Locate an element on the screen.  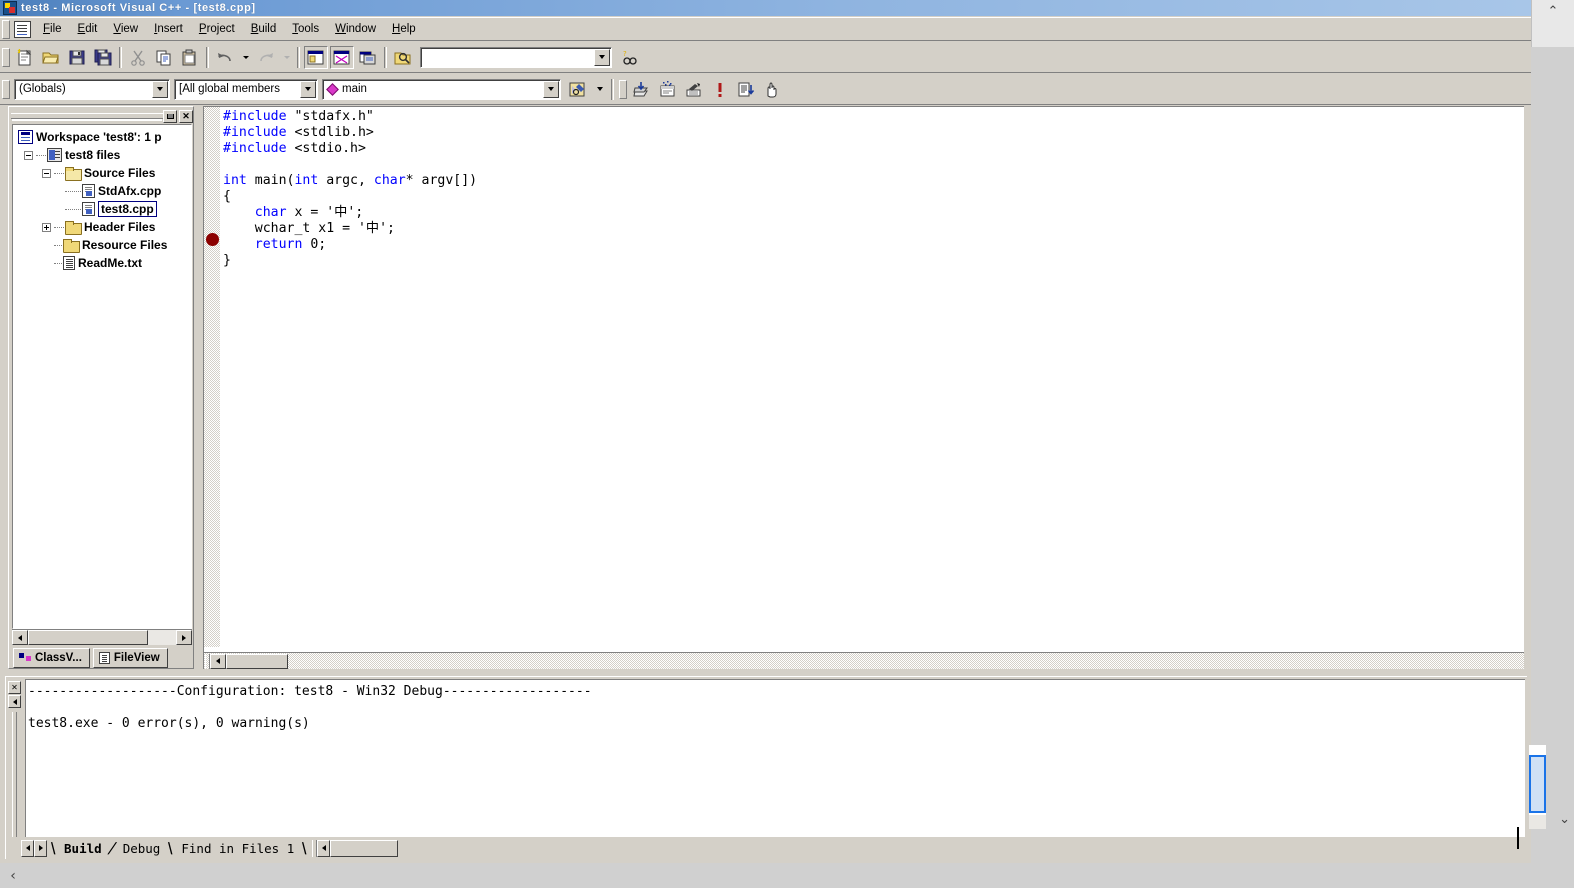
output-tab-build: Build is located at coordinates (83, 848).